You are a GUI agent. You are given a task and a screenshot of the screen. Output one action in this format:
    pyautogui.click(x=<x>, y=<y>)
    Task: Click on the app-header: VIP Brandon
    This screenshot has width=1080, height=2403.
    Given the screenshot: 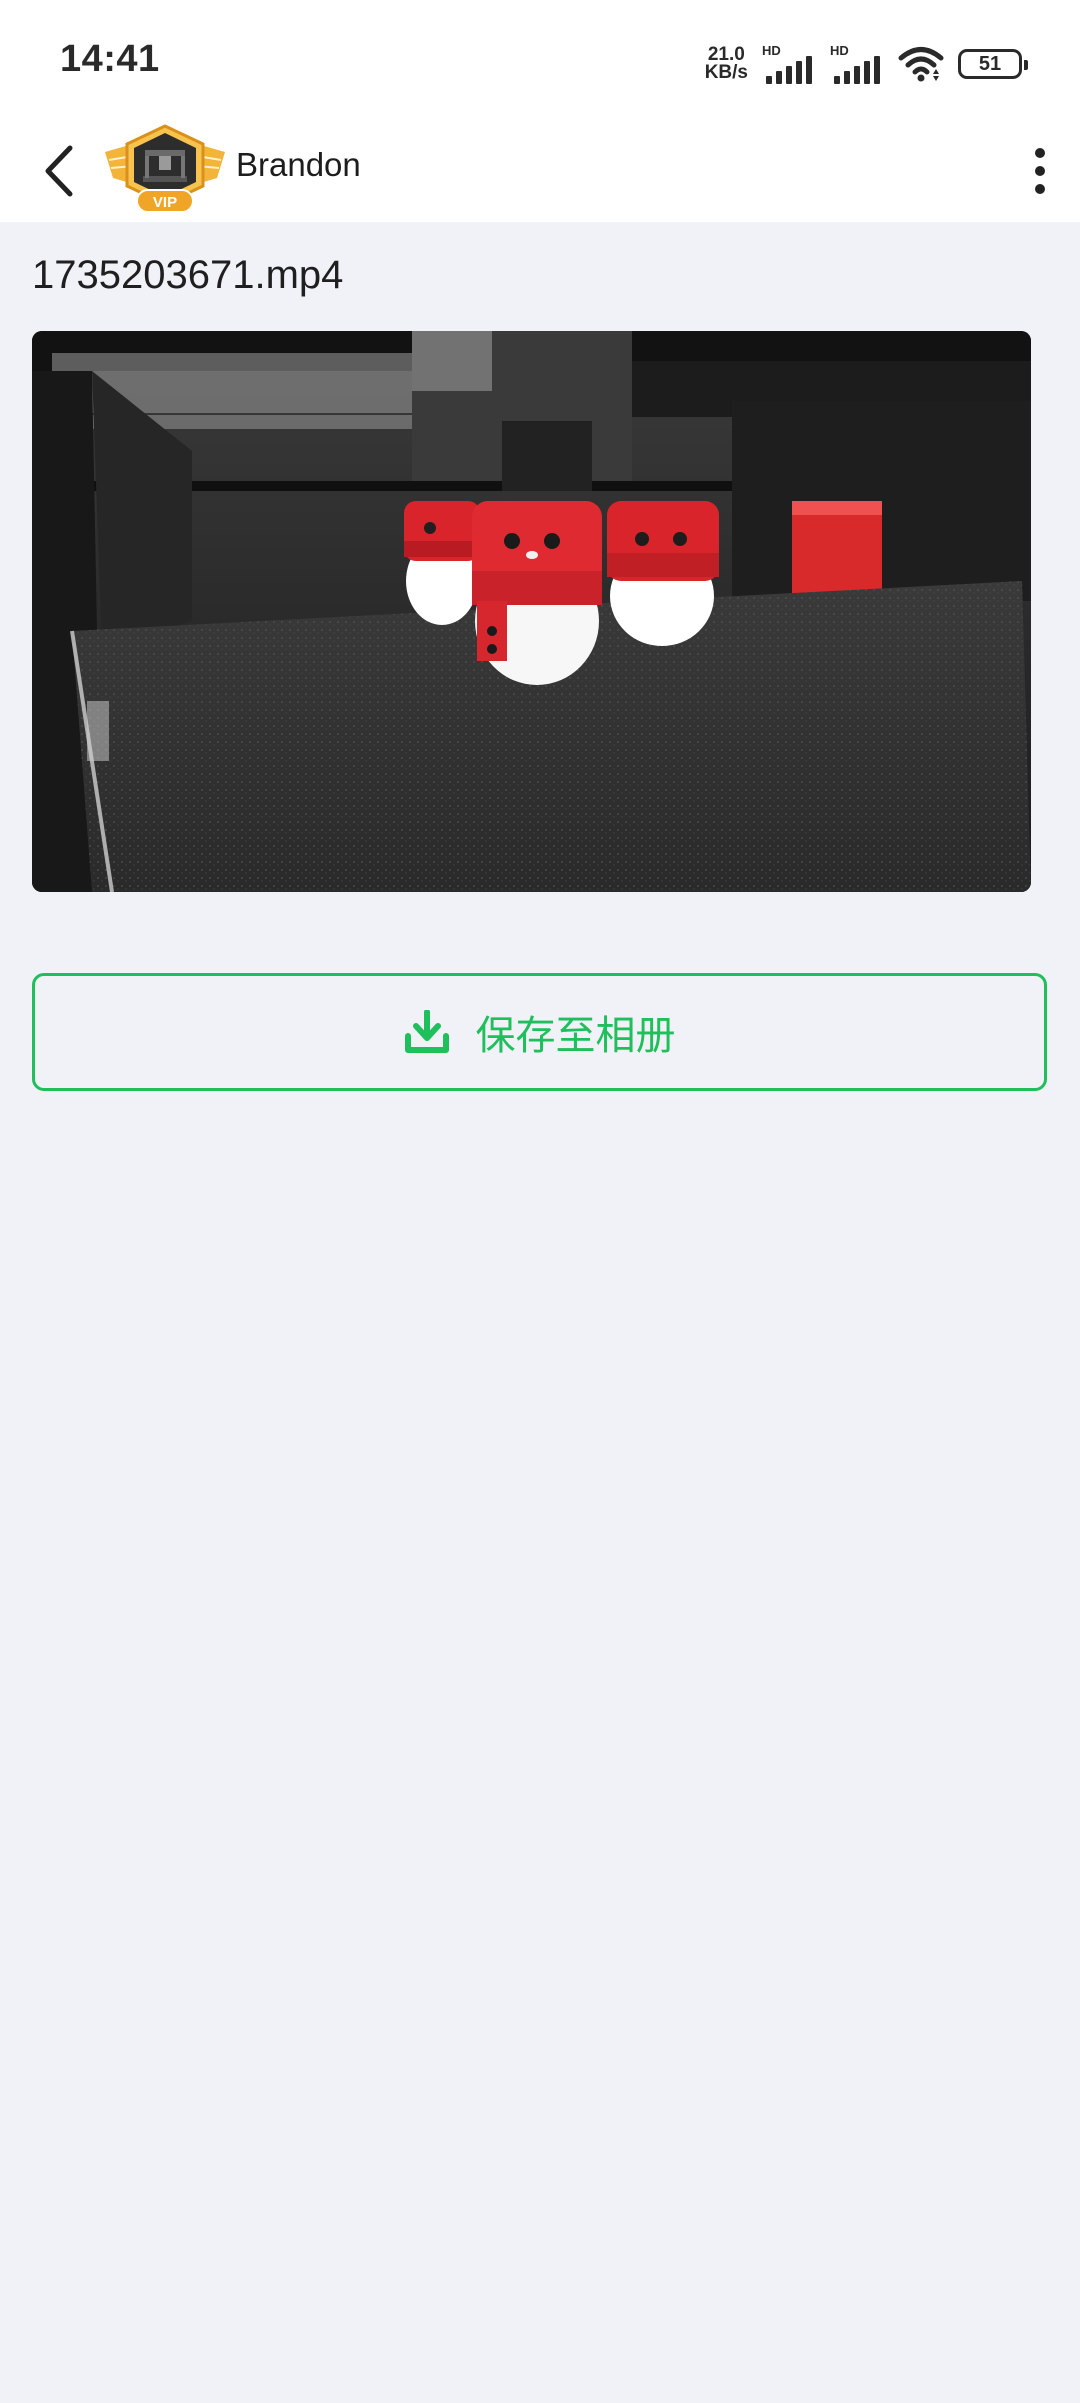 What is the action you would take?
    pyautogui.click(x=540, y=171)
    